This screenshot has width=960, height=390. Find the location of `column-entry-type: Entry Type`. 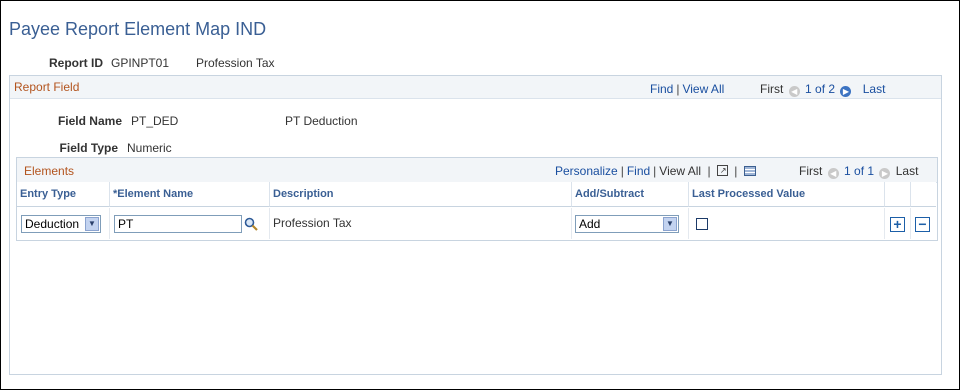

column-entry-type: Entry Type is located at coordinates (63, 194).